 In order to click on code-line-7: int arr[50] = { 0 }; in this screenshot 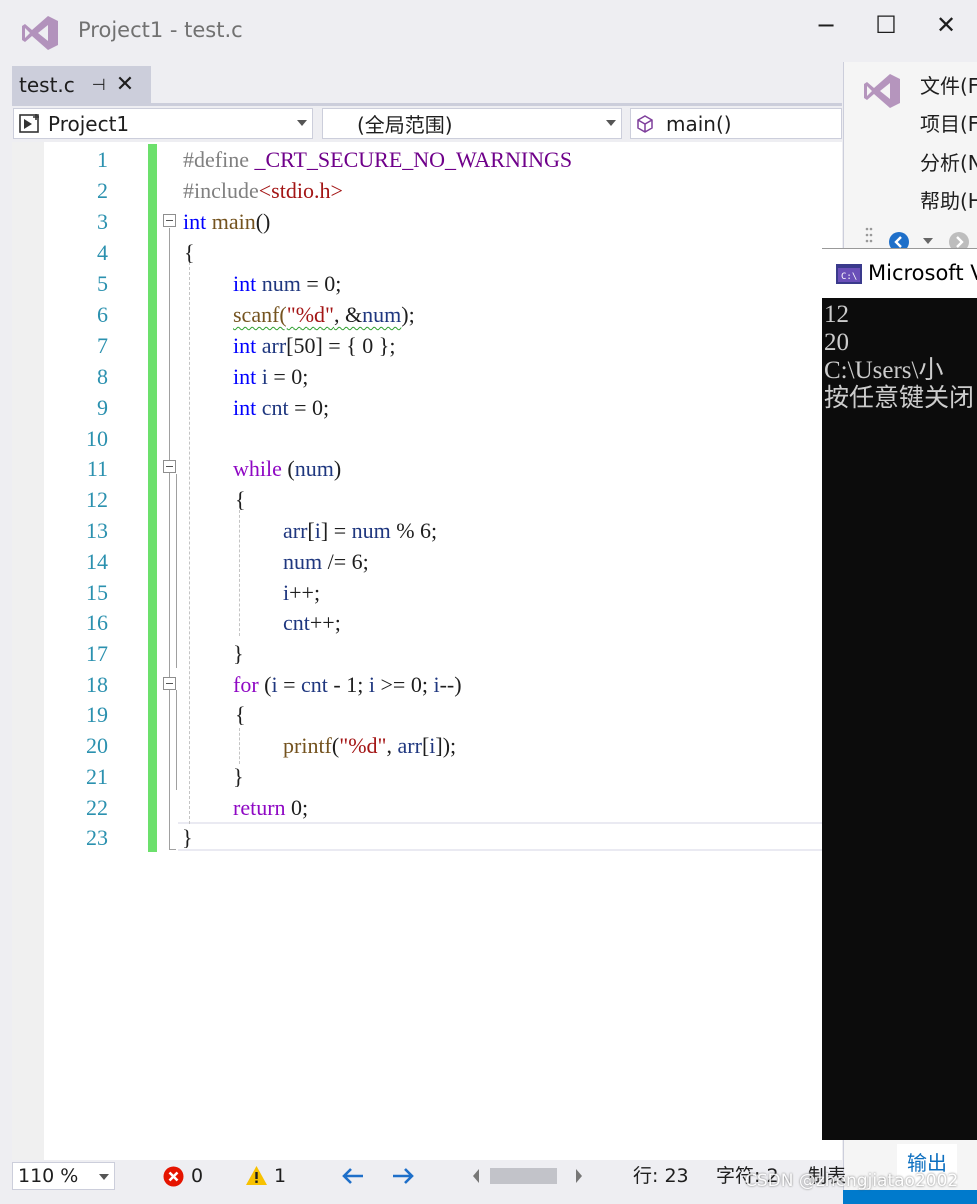, I will do `click(314, 345)`.